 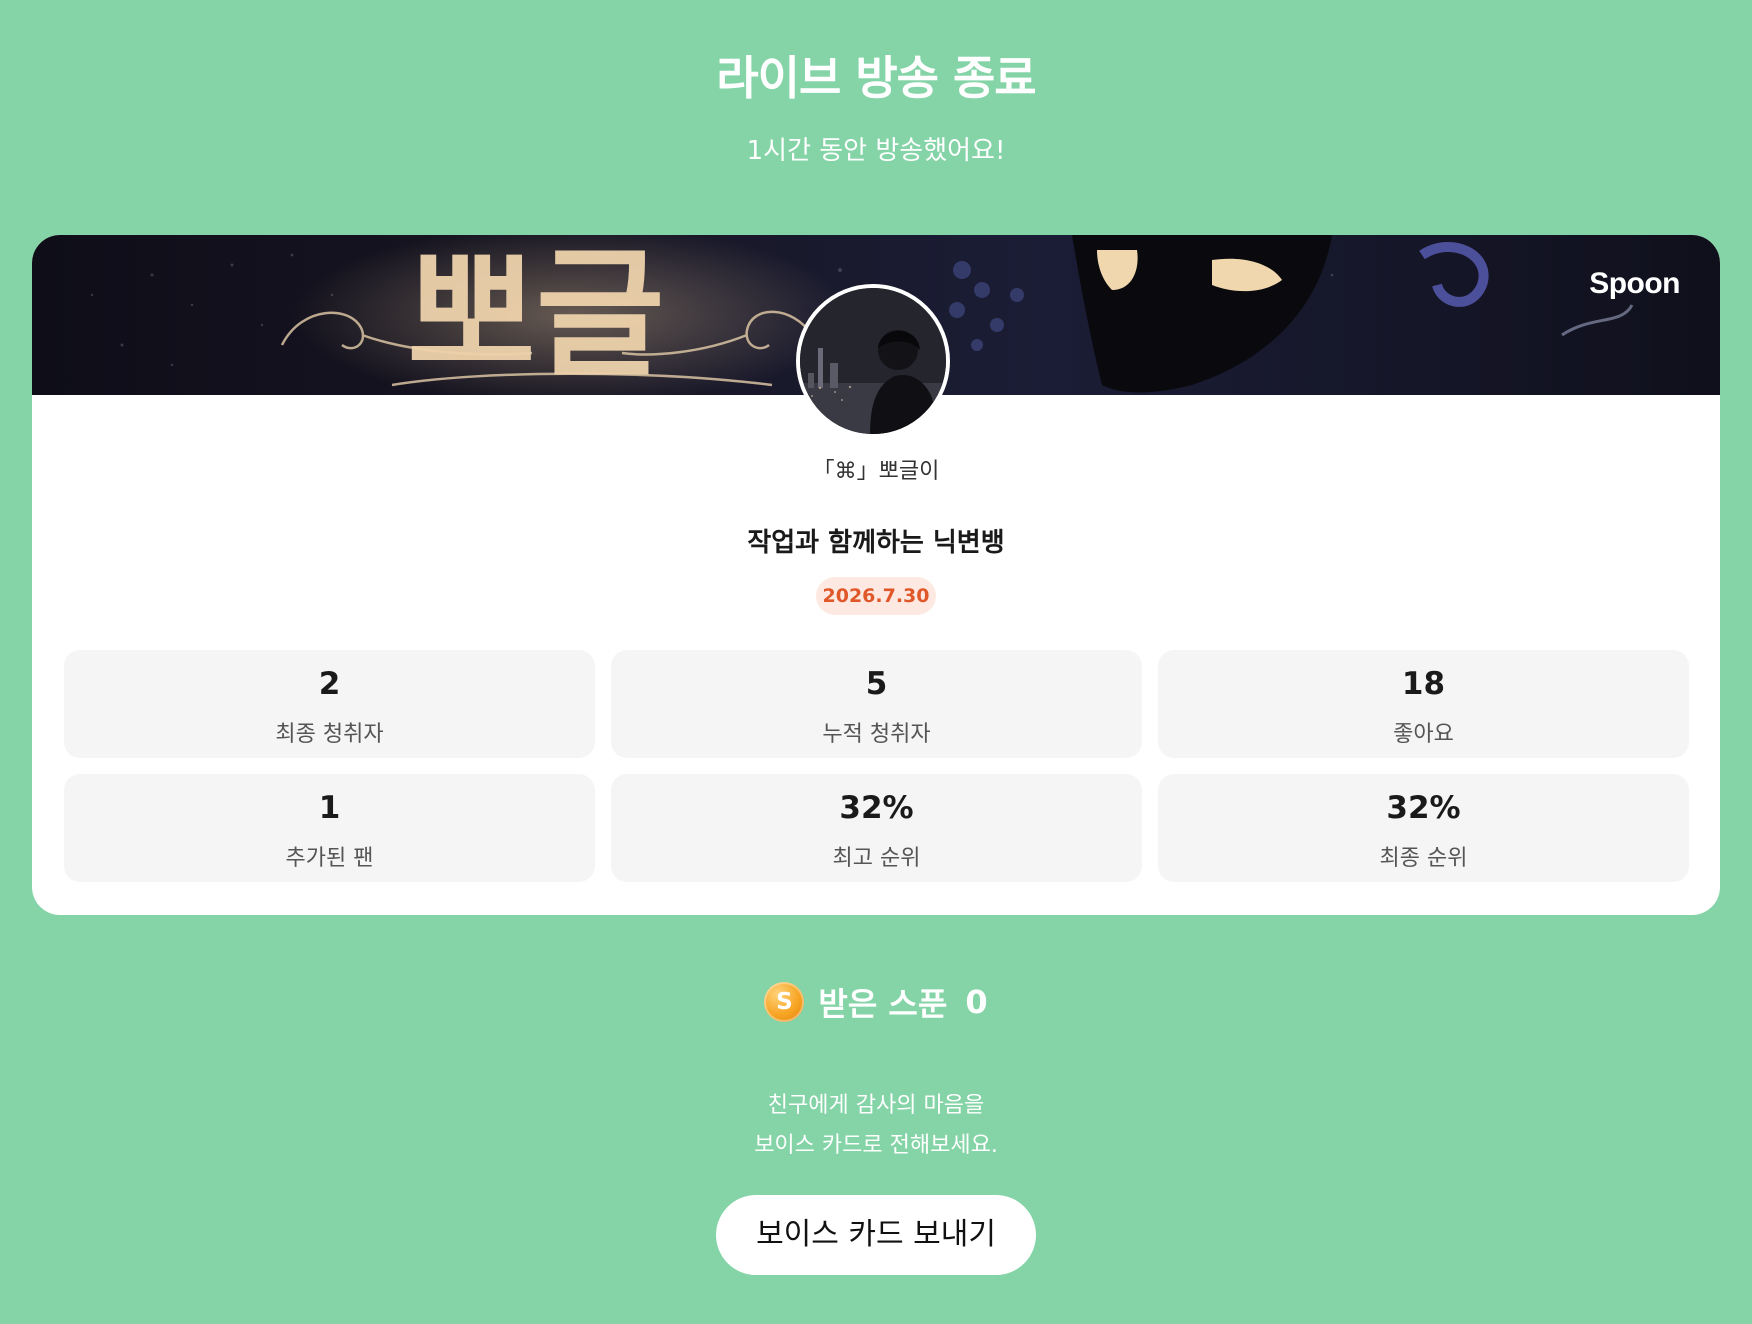 I want to click on date-badge: 2026.7.30, so click(x=876, y=596).